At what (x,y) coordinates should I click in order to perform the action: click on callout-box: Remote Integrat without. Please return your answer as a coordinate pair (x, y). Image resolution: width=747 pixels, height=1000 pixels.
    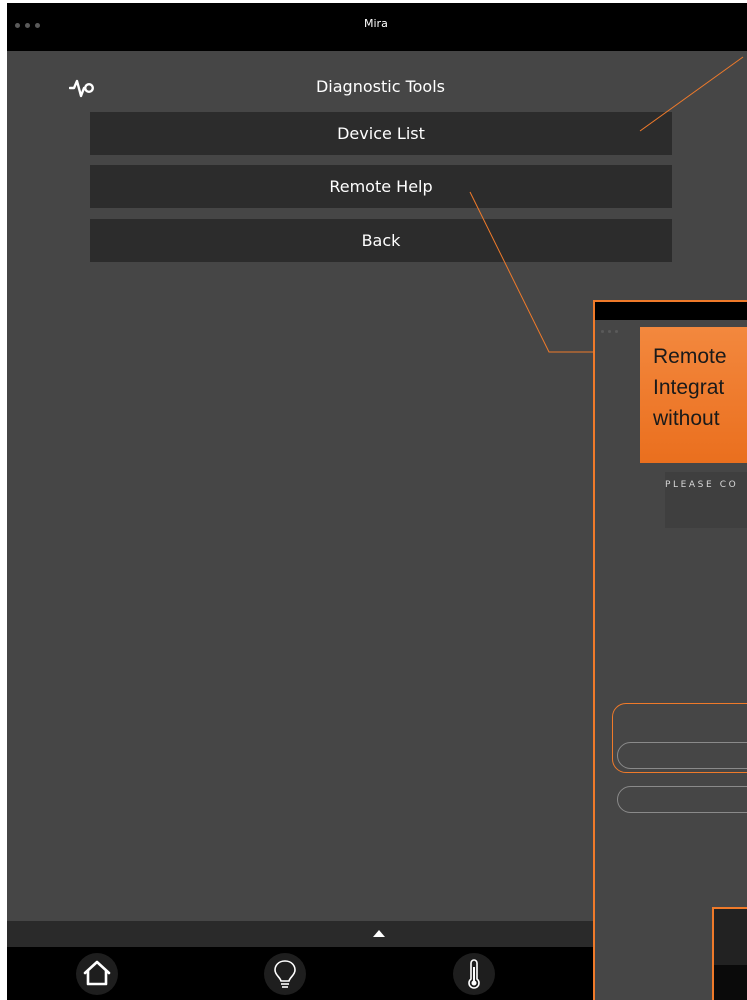
    Looking at the image, I should click on (693, 395).